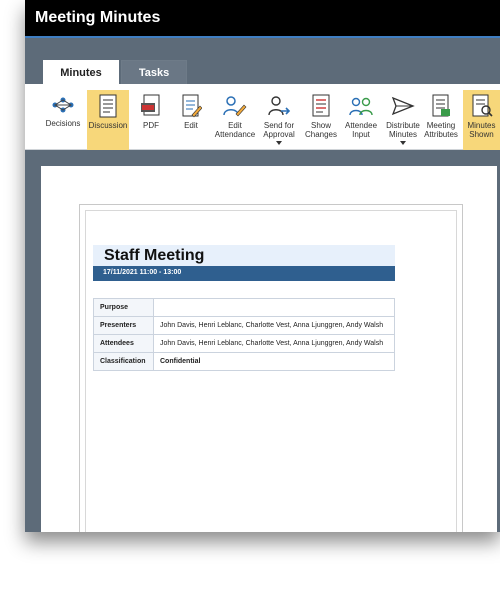 The height and width of the screenshot is (604, 500). What do you see at coordinates (482, 105) in the screenshot?
I see `minutes-shown-icon` at bounding box center [482, 105].